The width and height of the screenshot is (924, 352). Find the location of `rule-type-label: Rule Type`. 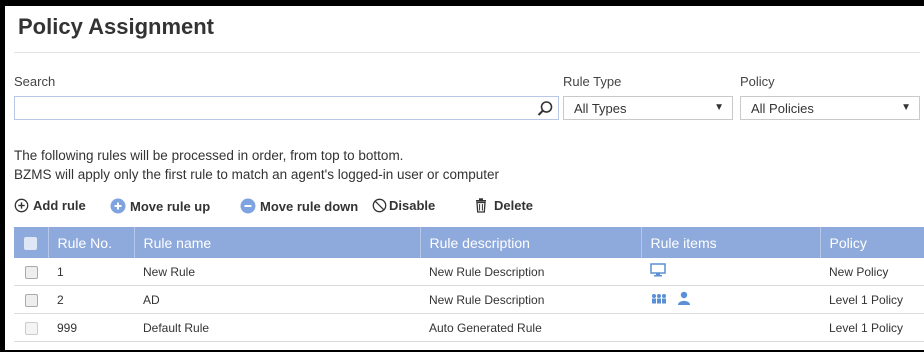

rule-type-label: Rule Type is located at coordinates (592, 81).